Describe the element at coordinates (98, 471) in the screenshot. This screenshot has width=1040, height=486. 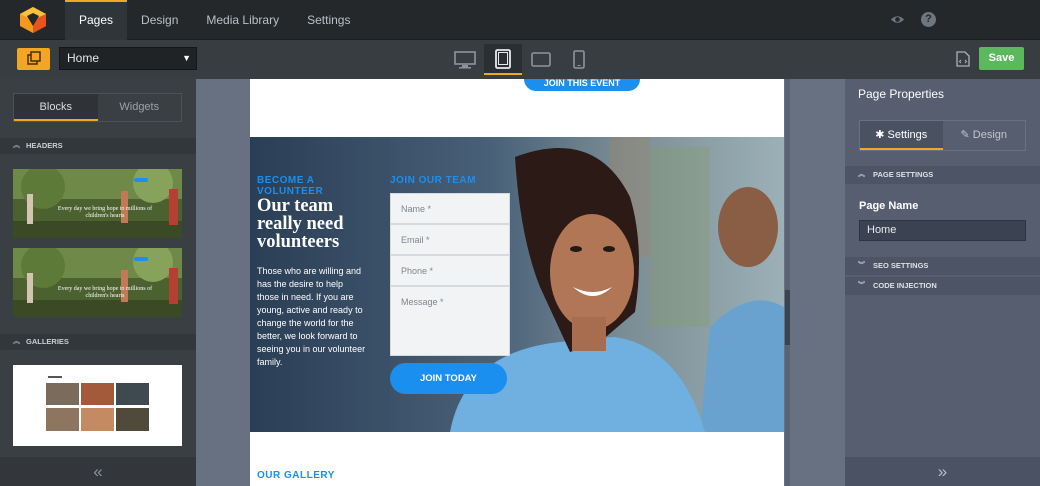
I see `collapse-left-panel-icon: «` at that location.